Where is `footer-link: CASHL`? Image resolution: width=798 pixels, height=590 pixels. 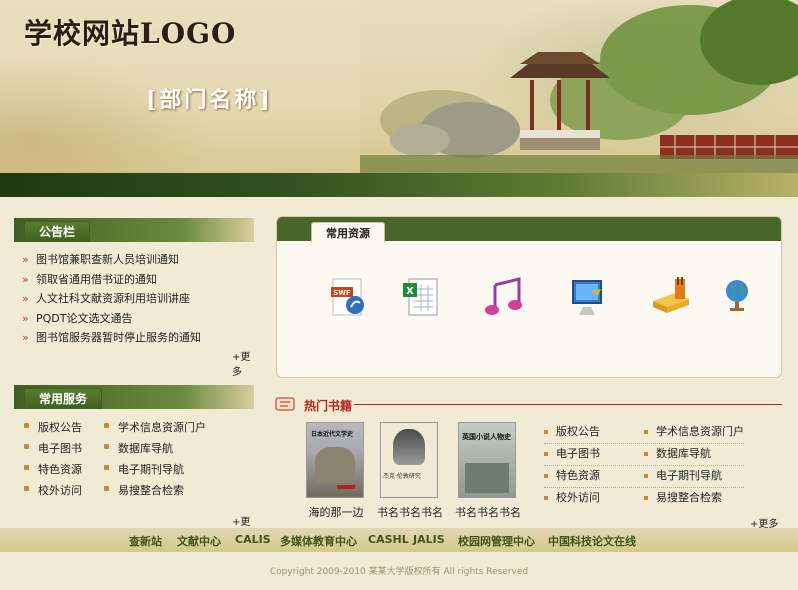
footer-link: CASHL is located at coordinates (388, 539).